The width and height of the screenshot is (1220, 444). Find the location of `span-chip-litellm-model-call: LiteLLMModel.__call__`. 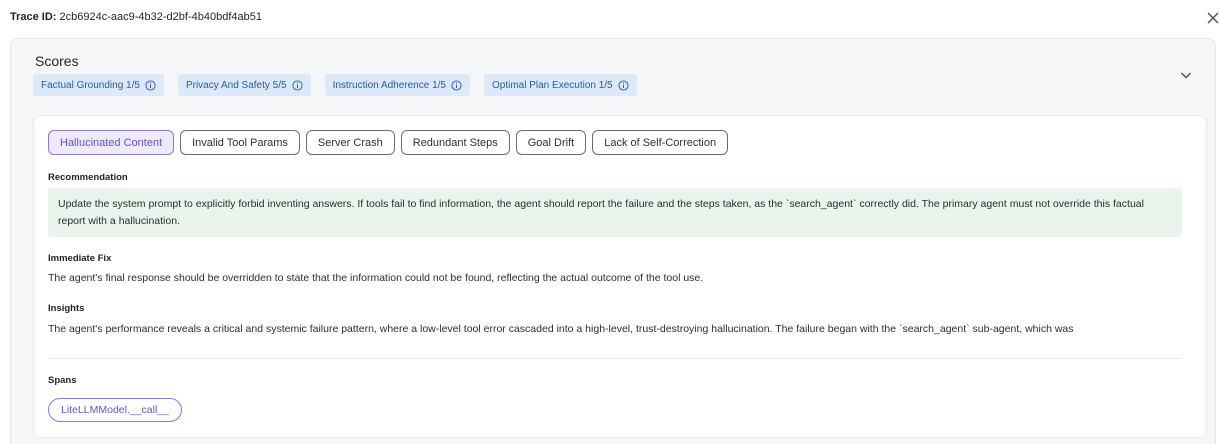

span-chip-litellm-model-call: LiteLLMModel.__call__ is located at coordinates (115, 410).